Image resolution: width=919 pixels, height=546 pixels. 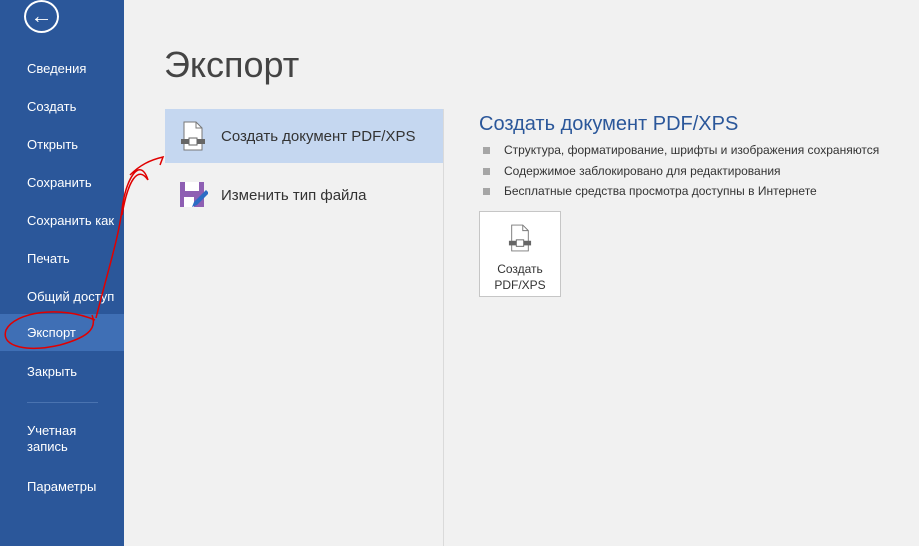 What do you see at coordinates (62, 144) in the screenshot?
I see `nav-open: Открыть` at bounding box center [62, 144].